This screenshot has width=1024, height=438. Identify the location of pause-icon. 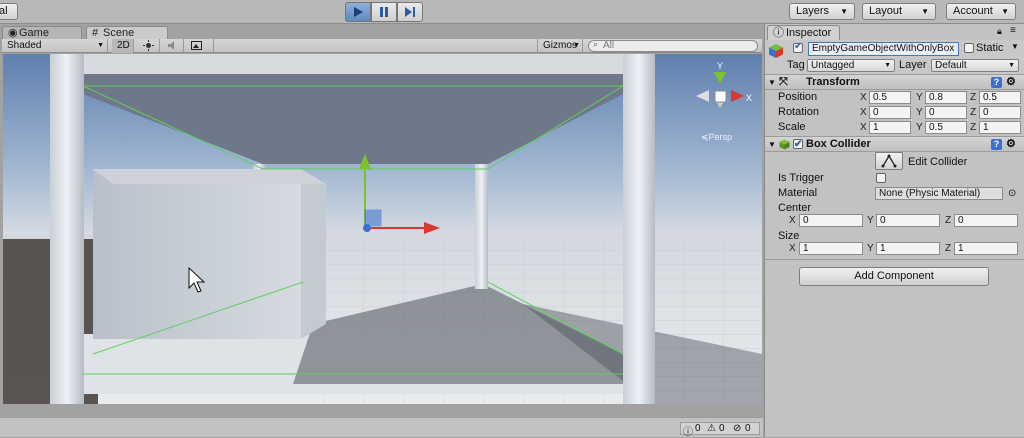
(384, 12).